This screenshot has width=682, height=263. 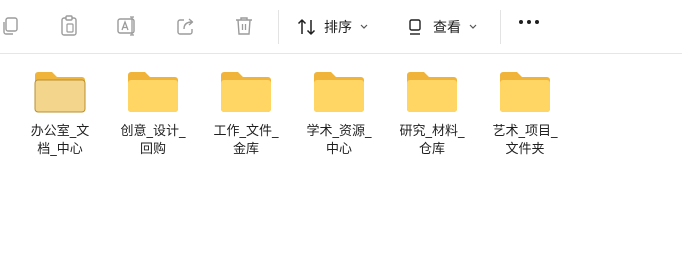 I want to click on folder-item: 创意_设计_ 回购, so click(x=153, y=114).